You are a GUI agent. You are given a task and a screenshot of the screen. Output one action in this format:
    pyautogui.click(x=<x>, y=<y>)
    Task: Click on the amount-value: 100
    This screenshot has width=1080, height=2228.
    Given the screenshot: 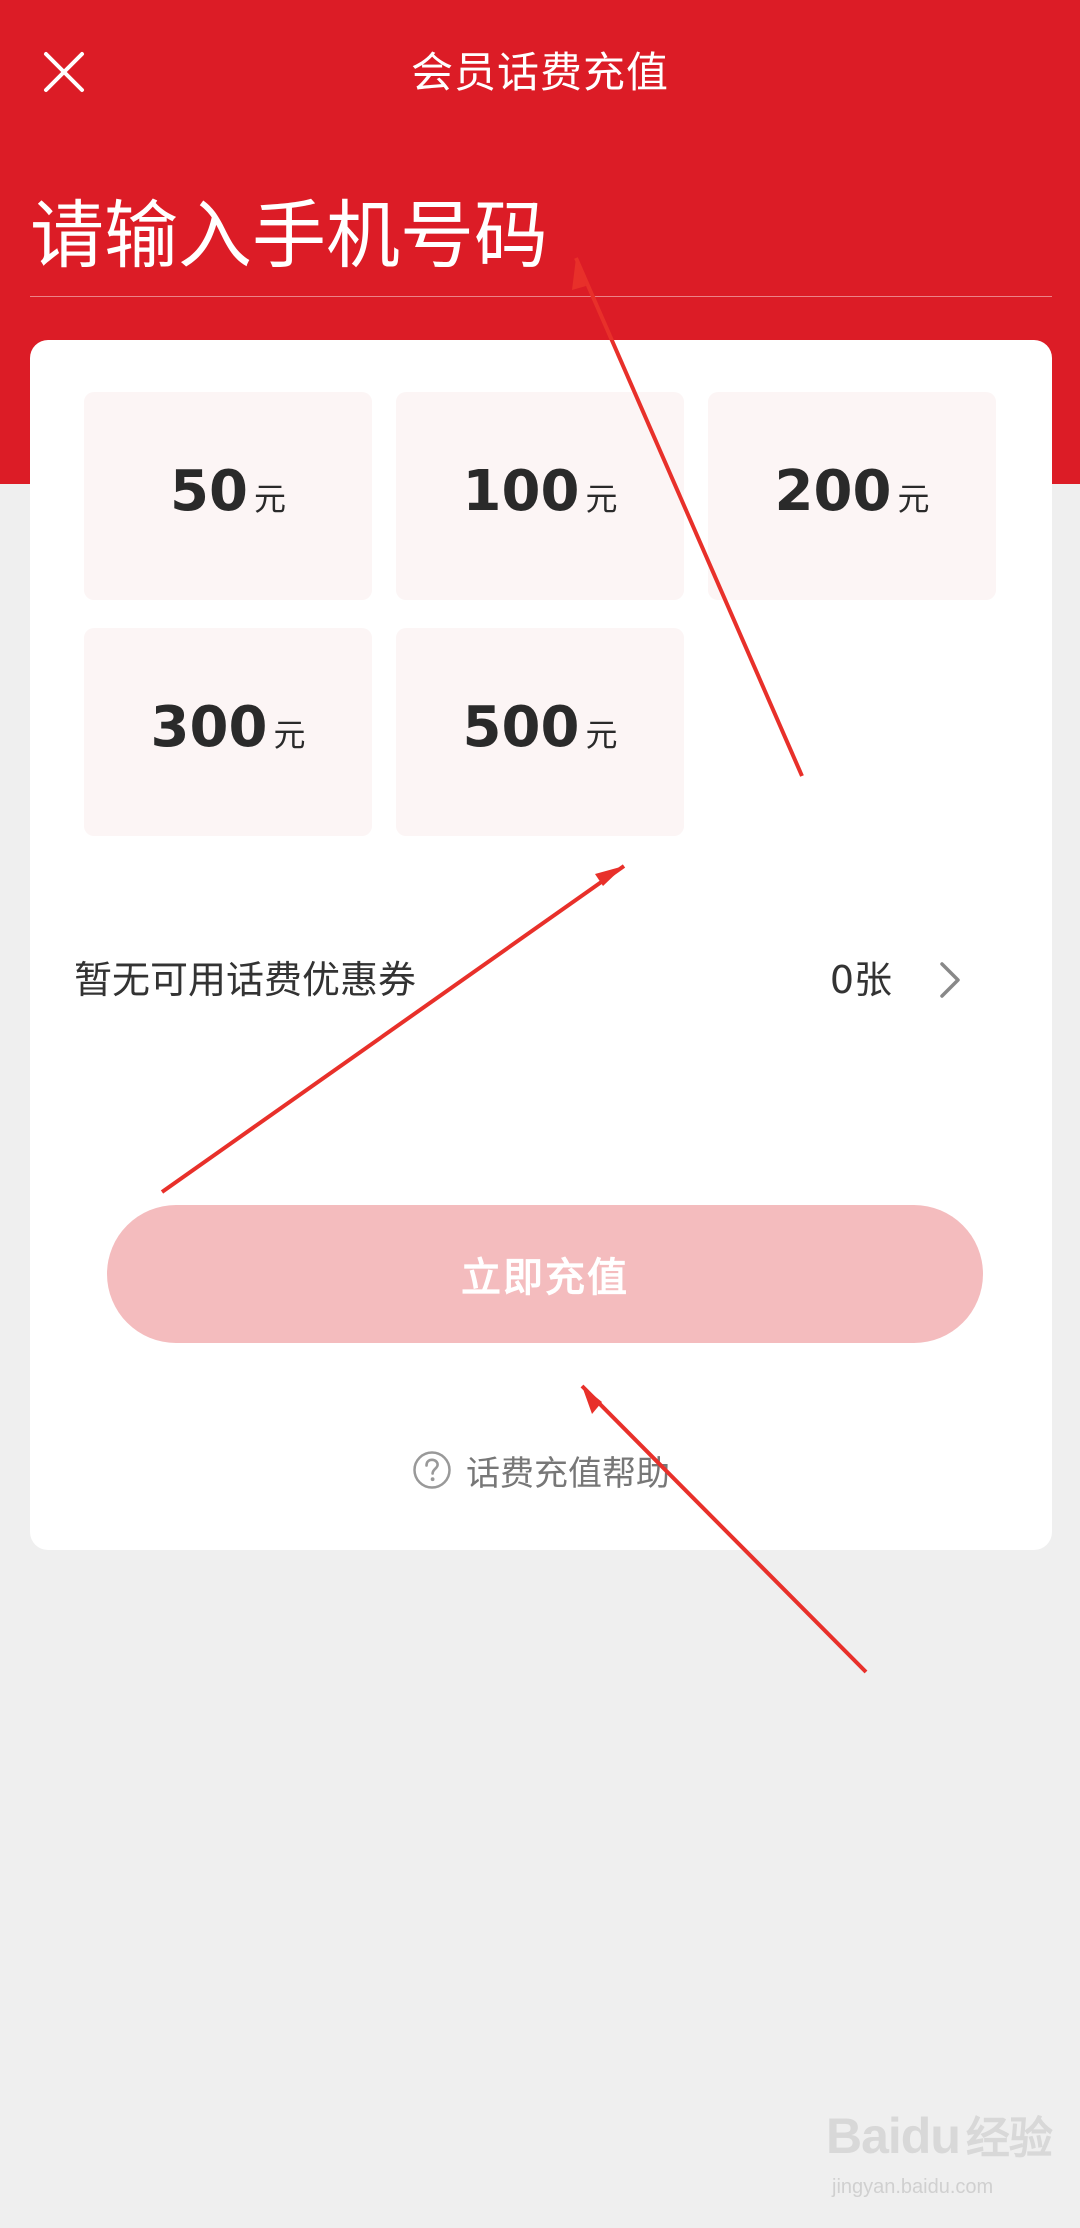 What is the action you would take?
    pyautogui.click(x=521, y=491)
    